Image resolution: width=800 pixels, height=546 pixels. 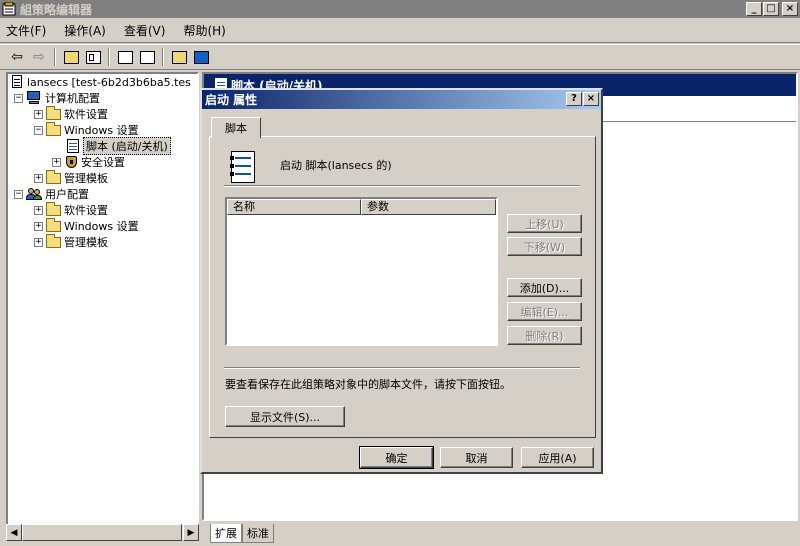 What do you see at coordinates (400, 9) in the screenshot?
I see `window-titlebar: 組策略编辑器 _ □ ×` at bounding box center [400, 9].